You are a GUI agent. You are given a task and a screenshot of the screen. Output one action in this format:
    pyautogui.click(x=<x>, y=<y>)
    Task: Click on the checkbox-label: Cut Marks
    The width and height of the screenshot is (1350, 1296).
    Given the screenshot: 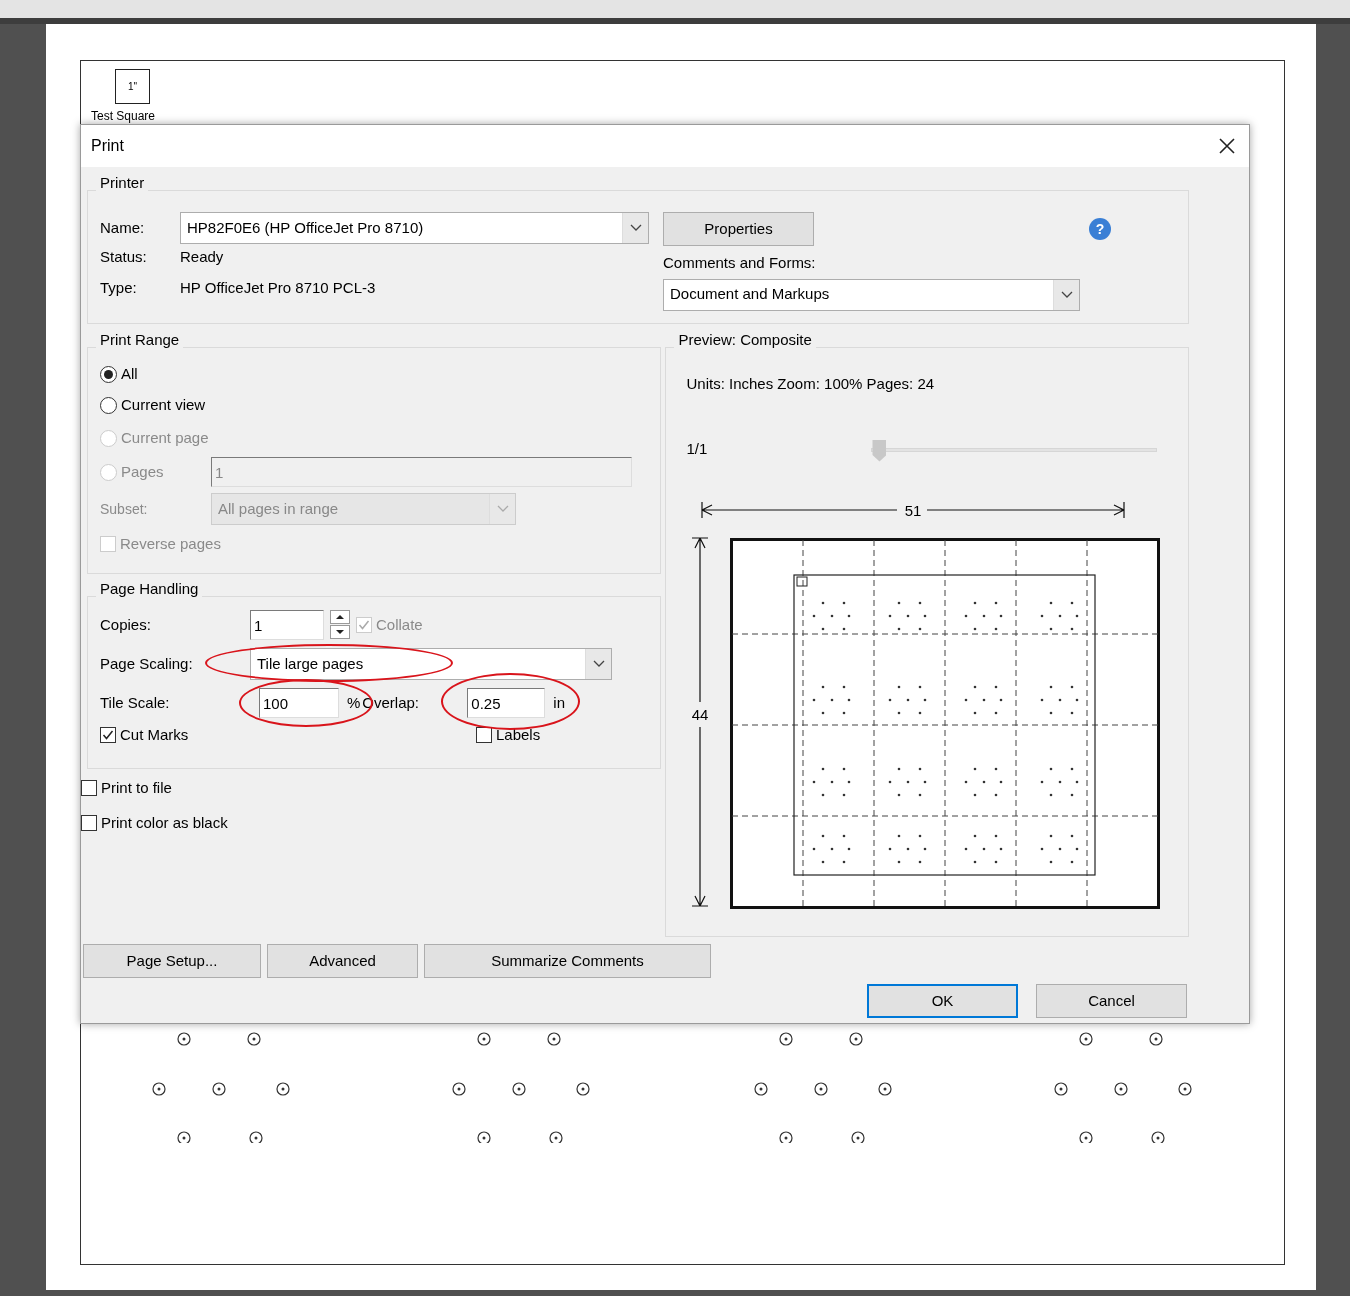 What is the action you would take?
    pyautogui.click(x=154, y=735)
    